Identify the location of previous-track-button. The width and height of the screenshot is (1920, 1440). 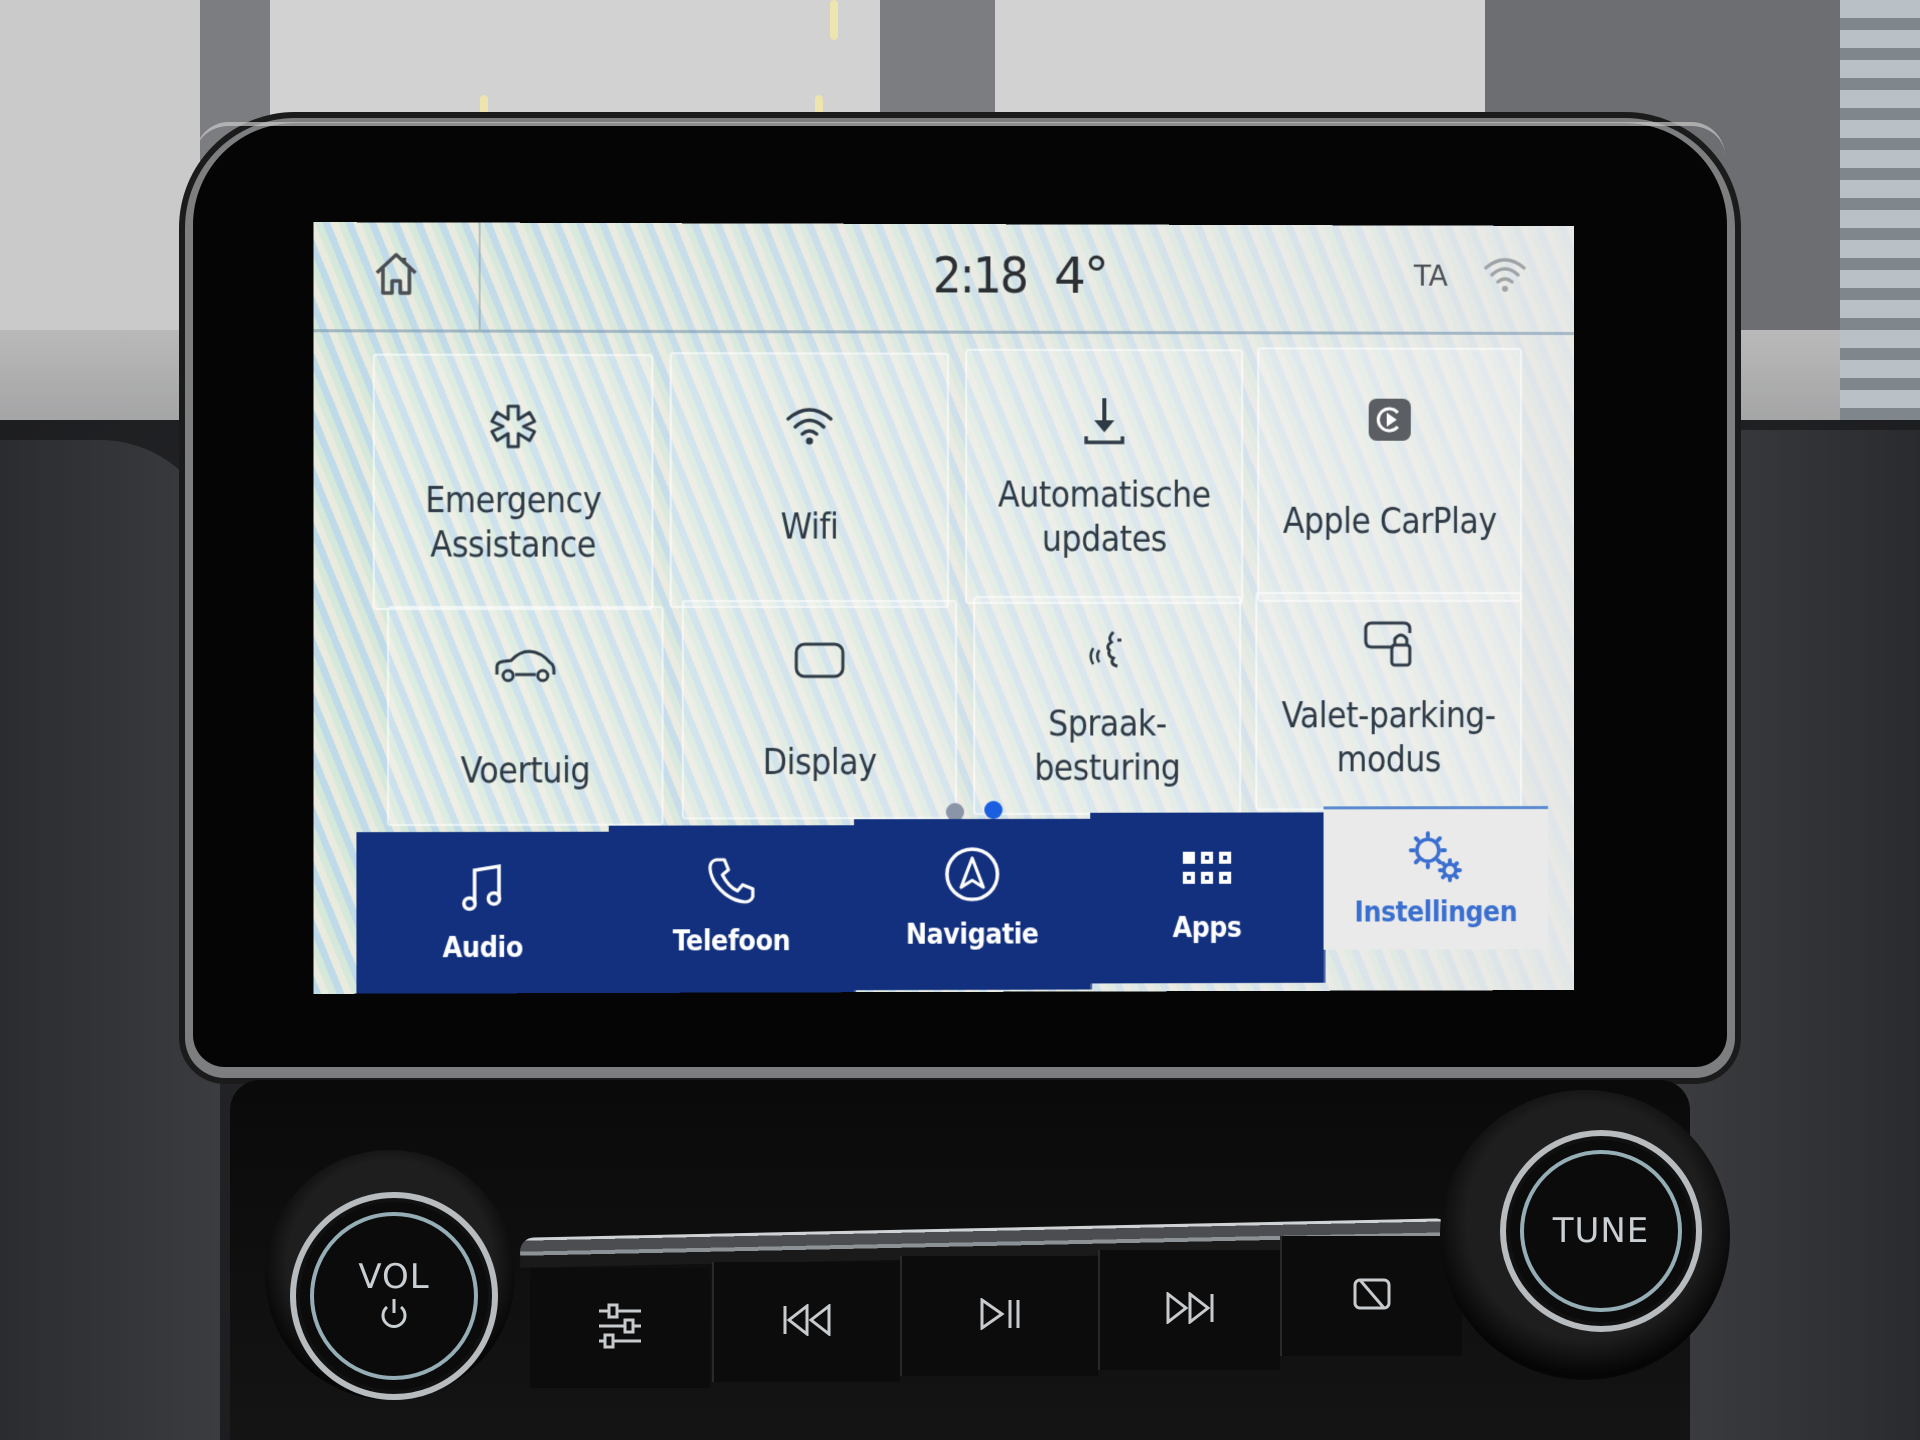
(806, 1322).